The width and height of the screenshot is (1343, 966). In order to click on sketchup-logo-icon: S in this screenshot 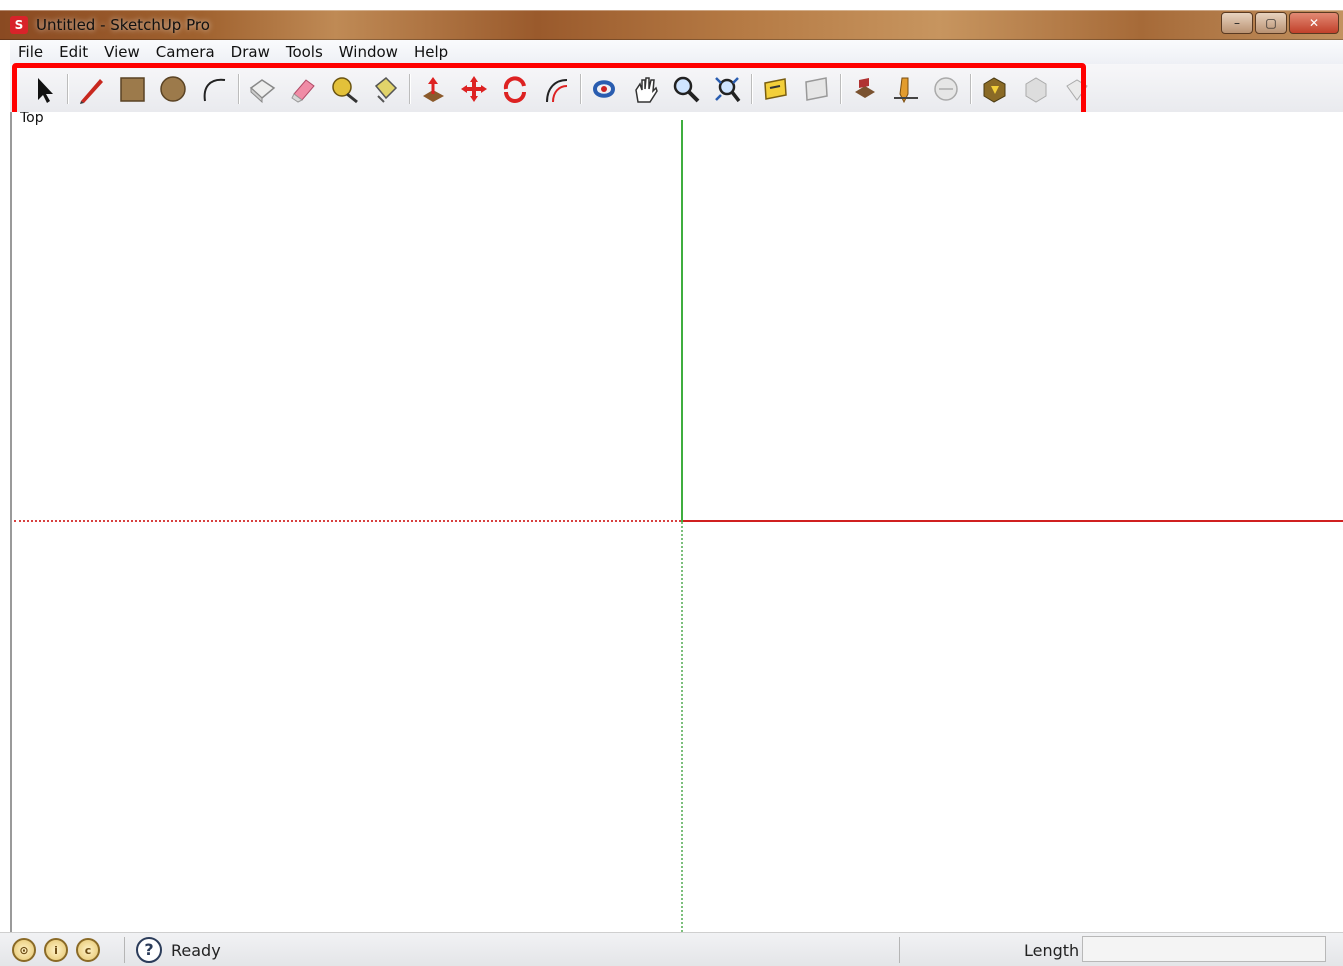, I will do `click(19, 25)`.